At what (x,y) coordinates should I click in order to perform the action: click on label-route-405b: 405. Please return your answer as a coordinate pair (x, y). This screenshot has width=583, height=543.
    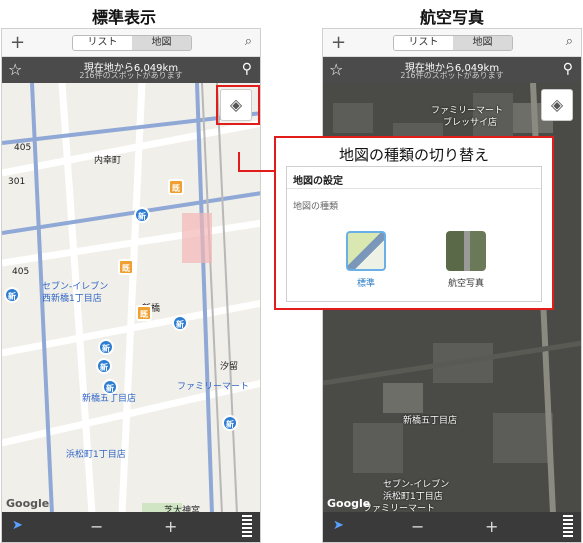
    Looking at the image, I should click on (21, 272).